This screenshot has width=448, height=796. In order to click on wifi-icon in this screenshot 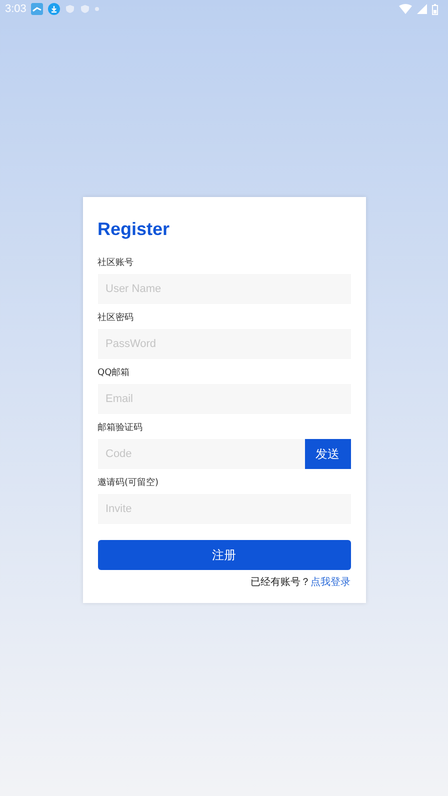, I will do `click(405, 9)`.